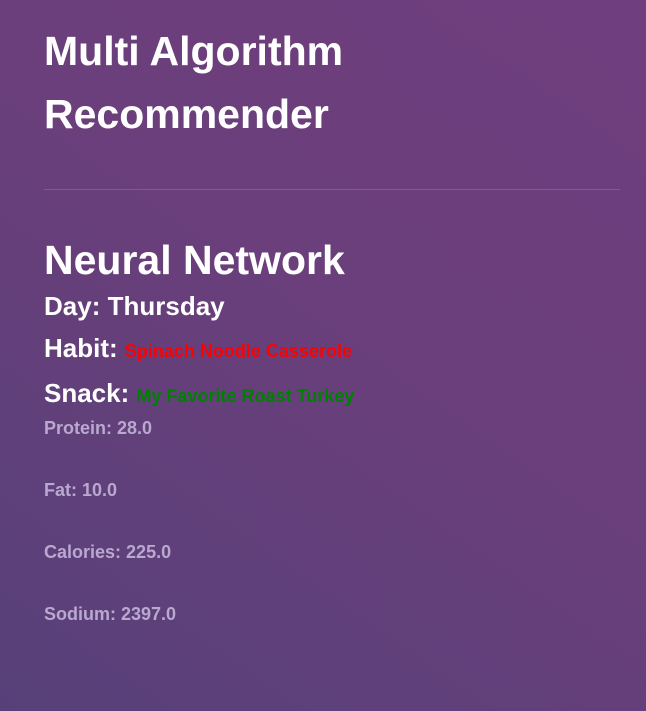 The width and height of the screenshot is (646, 711). Describe the element at coordinates (149, 552) in the screenshot. I see `nutrient-value: 225.0` at that location.